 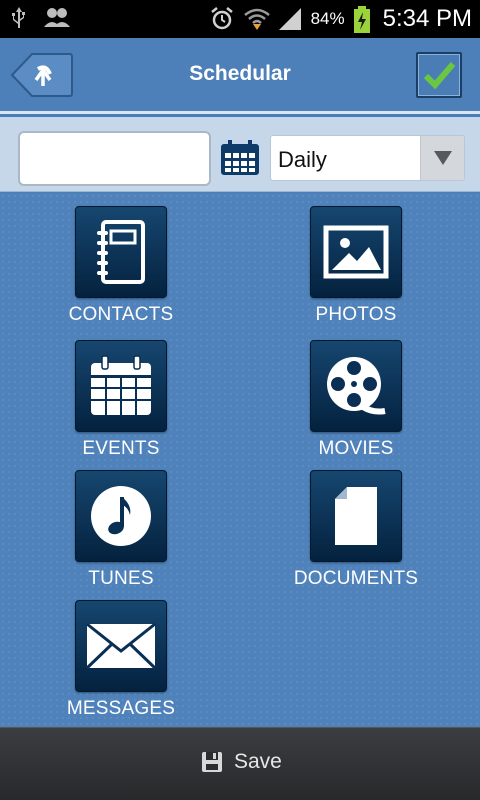 What do you see at coordinates (240, 19) in the screenshot?
I see `status-bar: 84% 5:34 PM` at bounding box center [240, 19].